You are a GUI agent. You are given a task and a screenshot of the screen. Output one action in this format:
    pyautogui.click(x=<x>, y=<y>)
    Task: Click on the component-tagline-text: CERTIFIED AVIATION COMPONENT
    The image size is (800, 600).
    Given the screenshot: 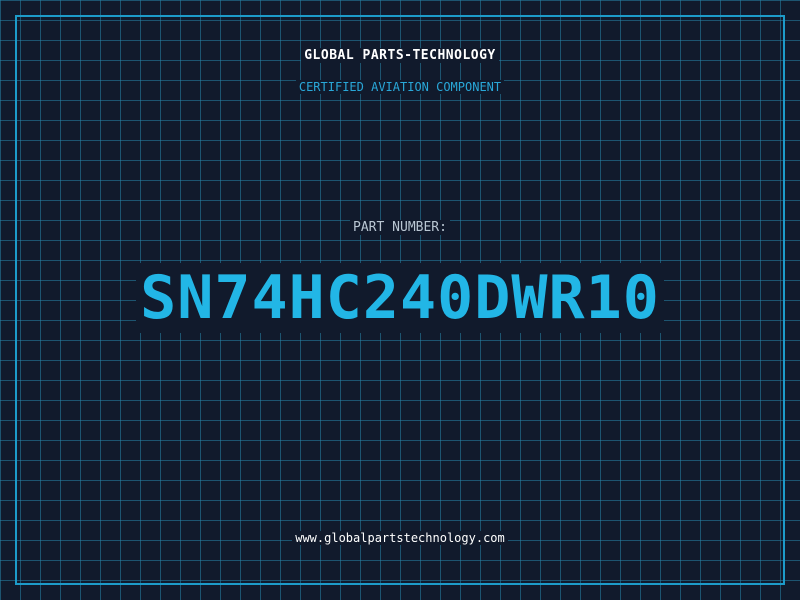 What is the action you would take?
    pyautogui.click(x=400, y=87)
    